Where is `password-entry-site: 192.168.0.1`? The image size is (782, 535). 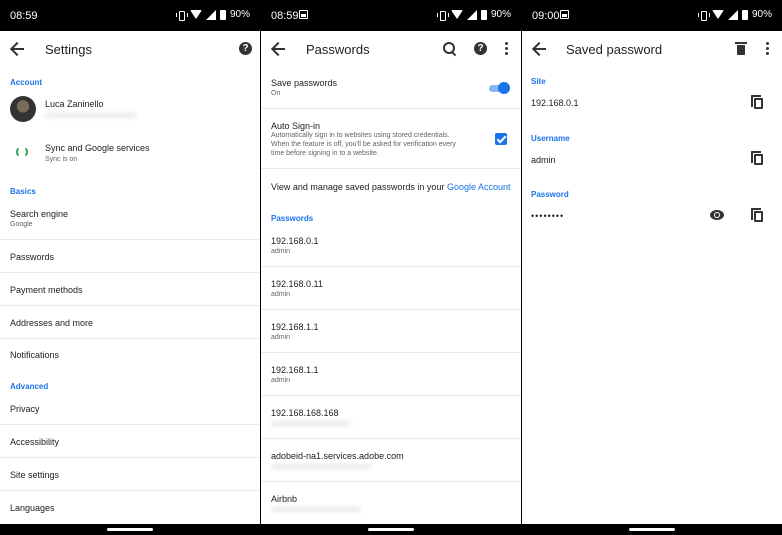
password-entry-site: 192.168.0.1 is located at coordinates (295, 241).